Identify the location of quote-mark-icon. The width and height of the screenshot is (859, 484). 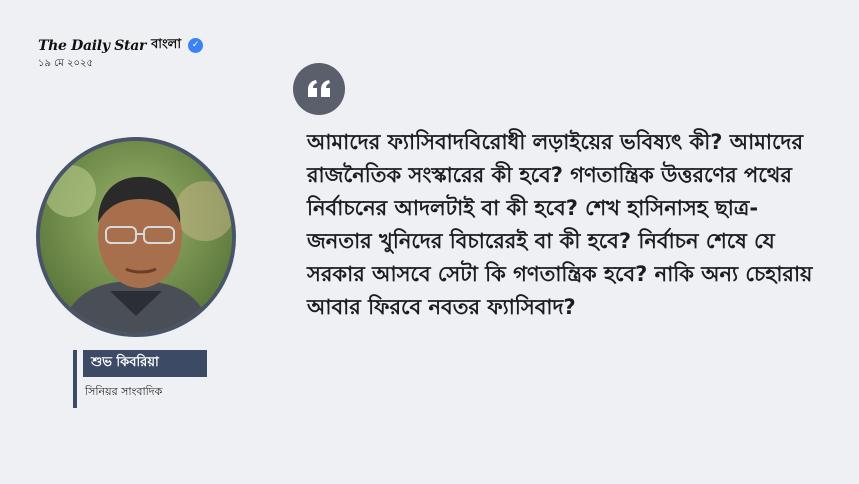
(319, 89).